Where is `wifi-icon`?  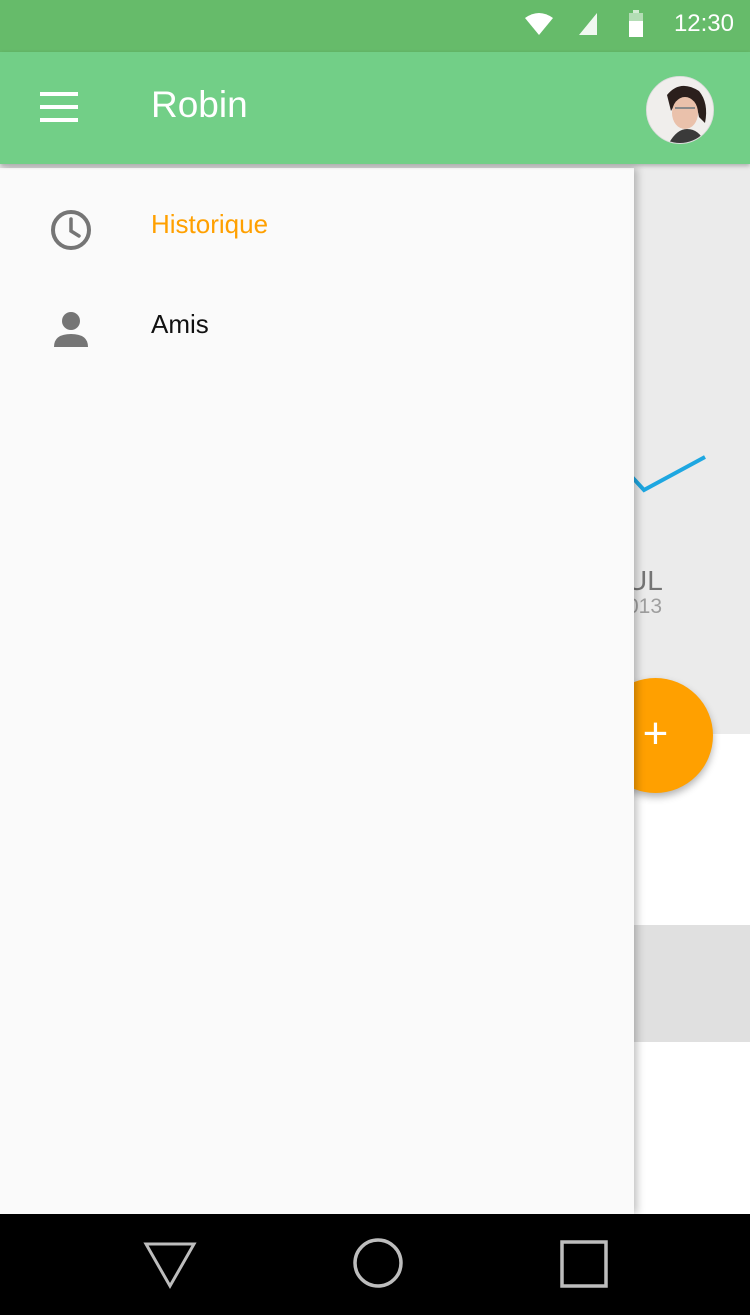 wifi-icon is located at coordinates (539, 24).